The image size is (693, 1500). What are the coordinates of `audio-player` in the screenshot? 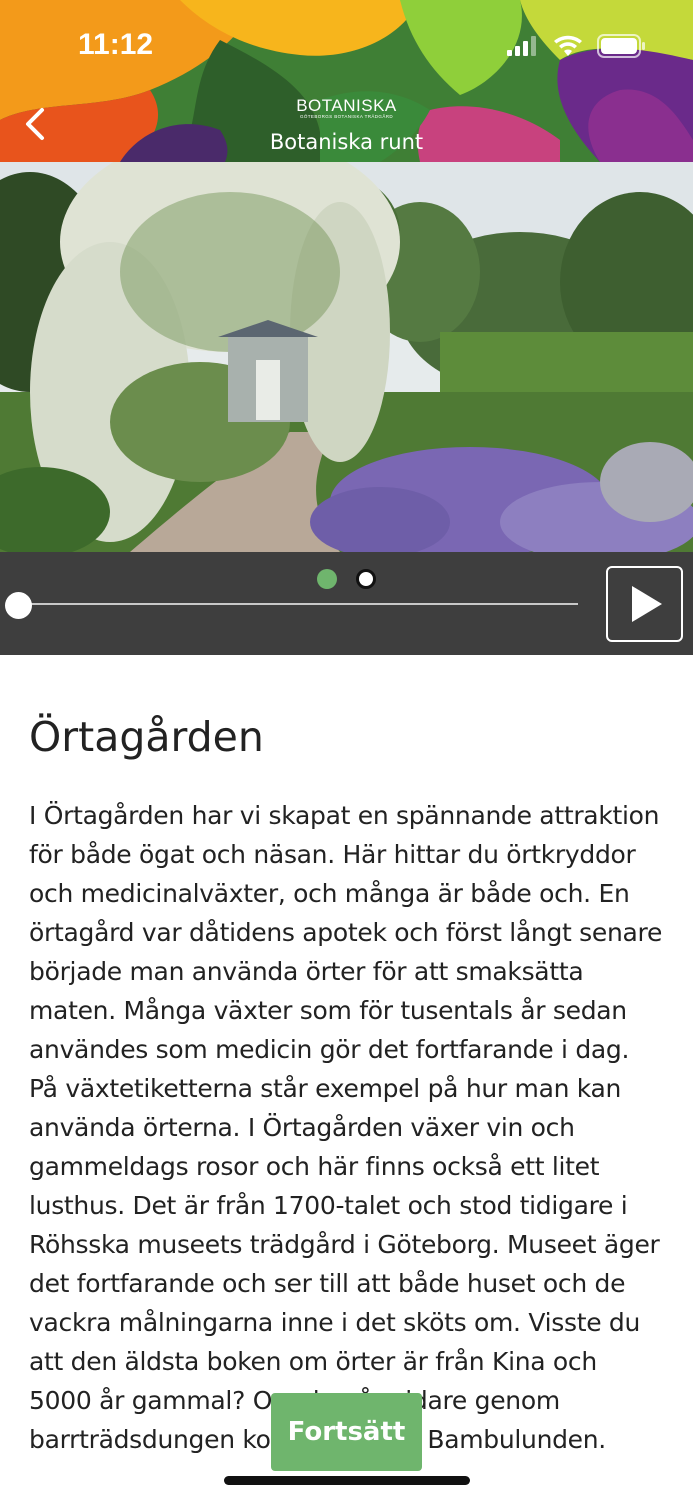 It's located at (346, 603).